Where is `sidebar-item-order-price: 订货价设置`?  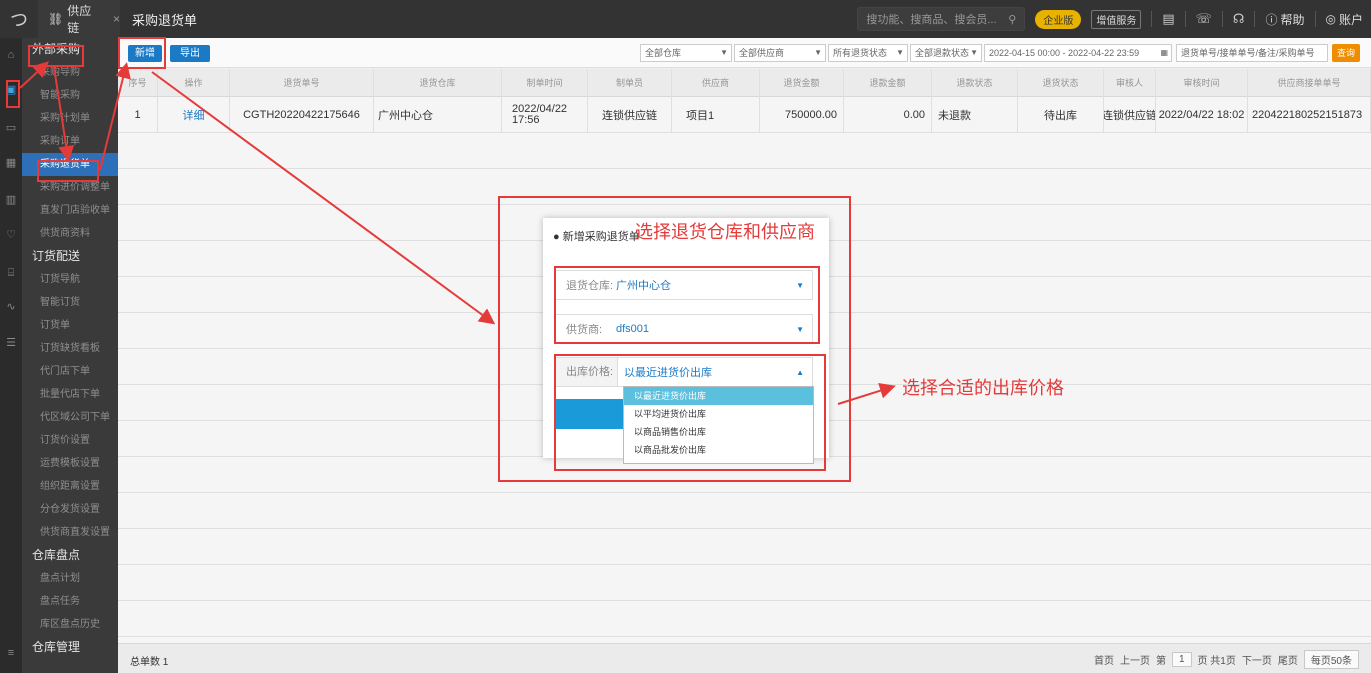
sidebar-item-order-price: 订货价设置 is located at coordinates (70, 440).